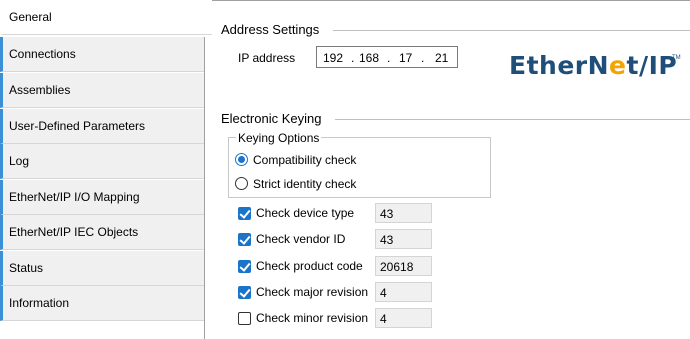 The height and width of the screenshot is (339, 690). I want to click on logo-accent: e, so click(618, 65).